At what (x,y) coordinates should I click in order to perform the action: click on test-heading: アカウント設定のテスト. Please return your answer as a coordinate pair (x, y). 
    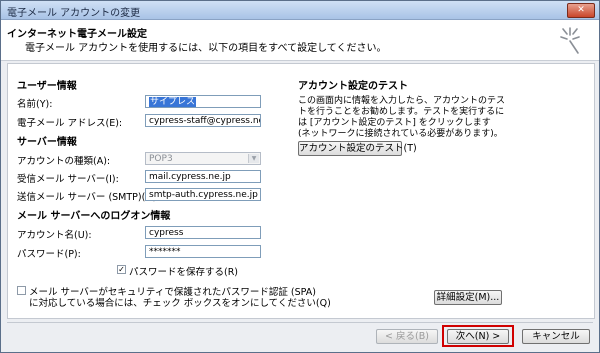
    Looking at the image, I should click on (353, 86).